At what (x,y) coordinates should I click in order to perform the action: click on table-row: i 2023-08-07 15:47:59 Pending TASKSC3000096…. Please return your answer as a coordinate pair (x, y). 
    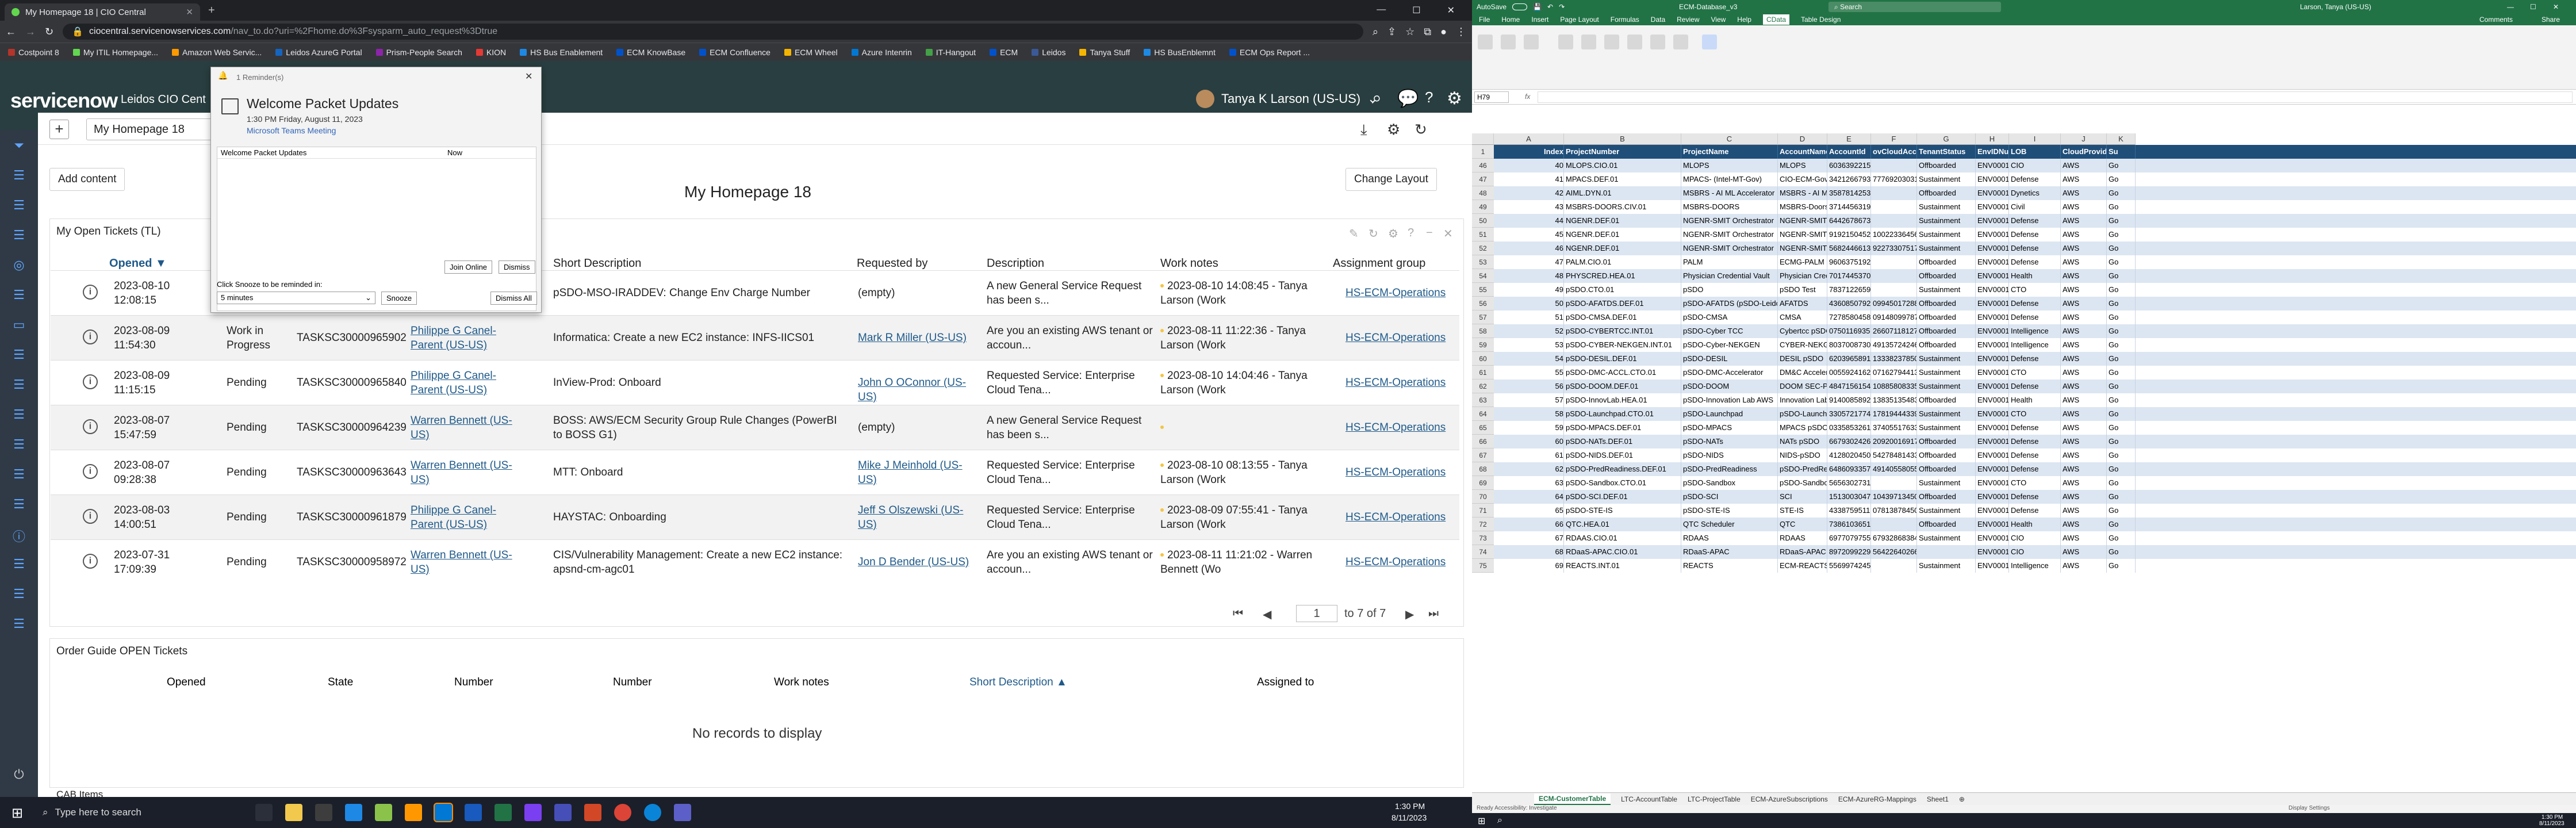
    Looking at the image, I should click on (755, 427).